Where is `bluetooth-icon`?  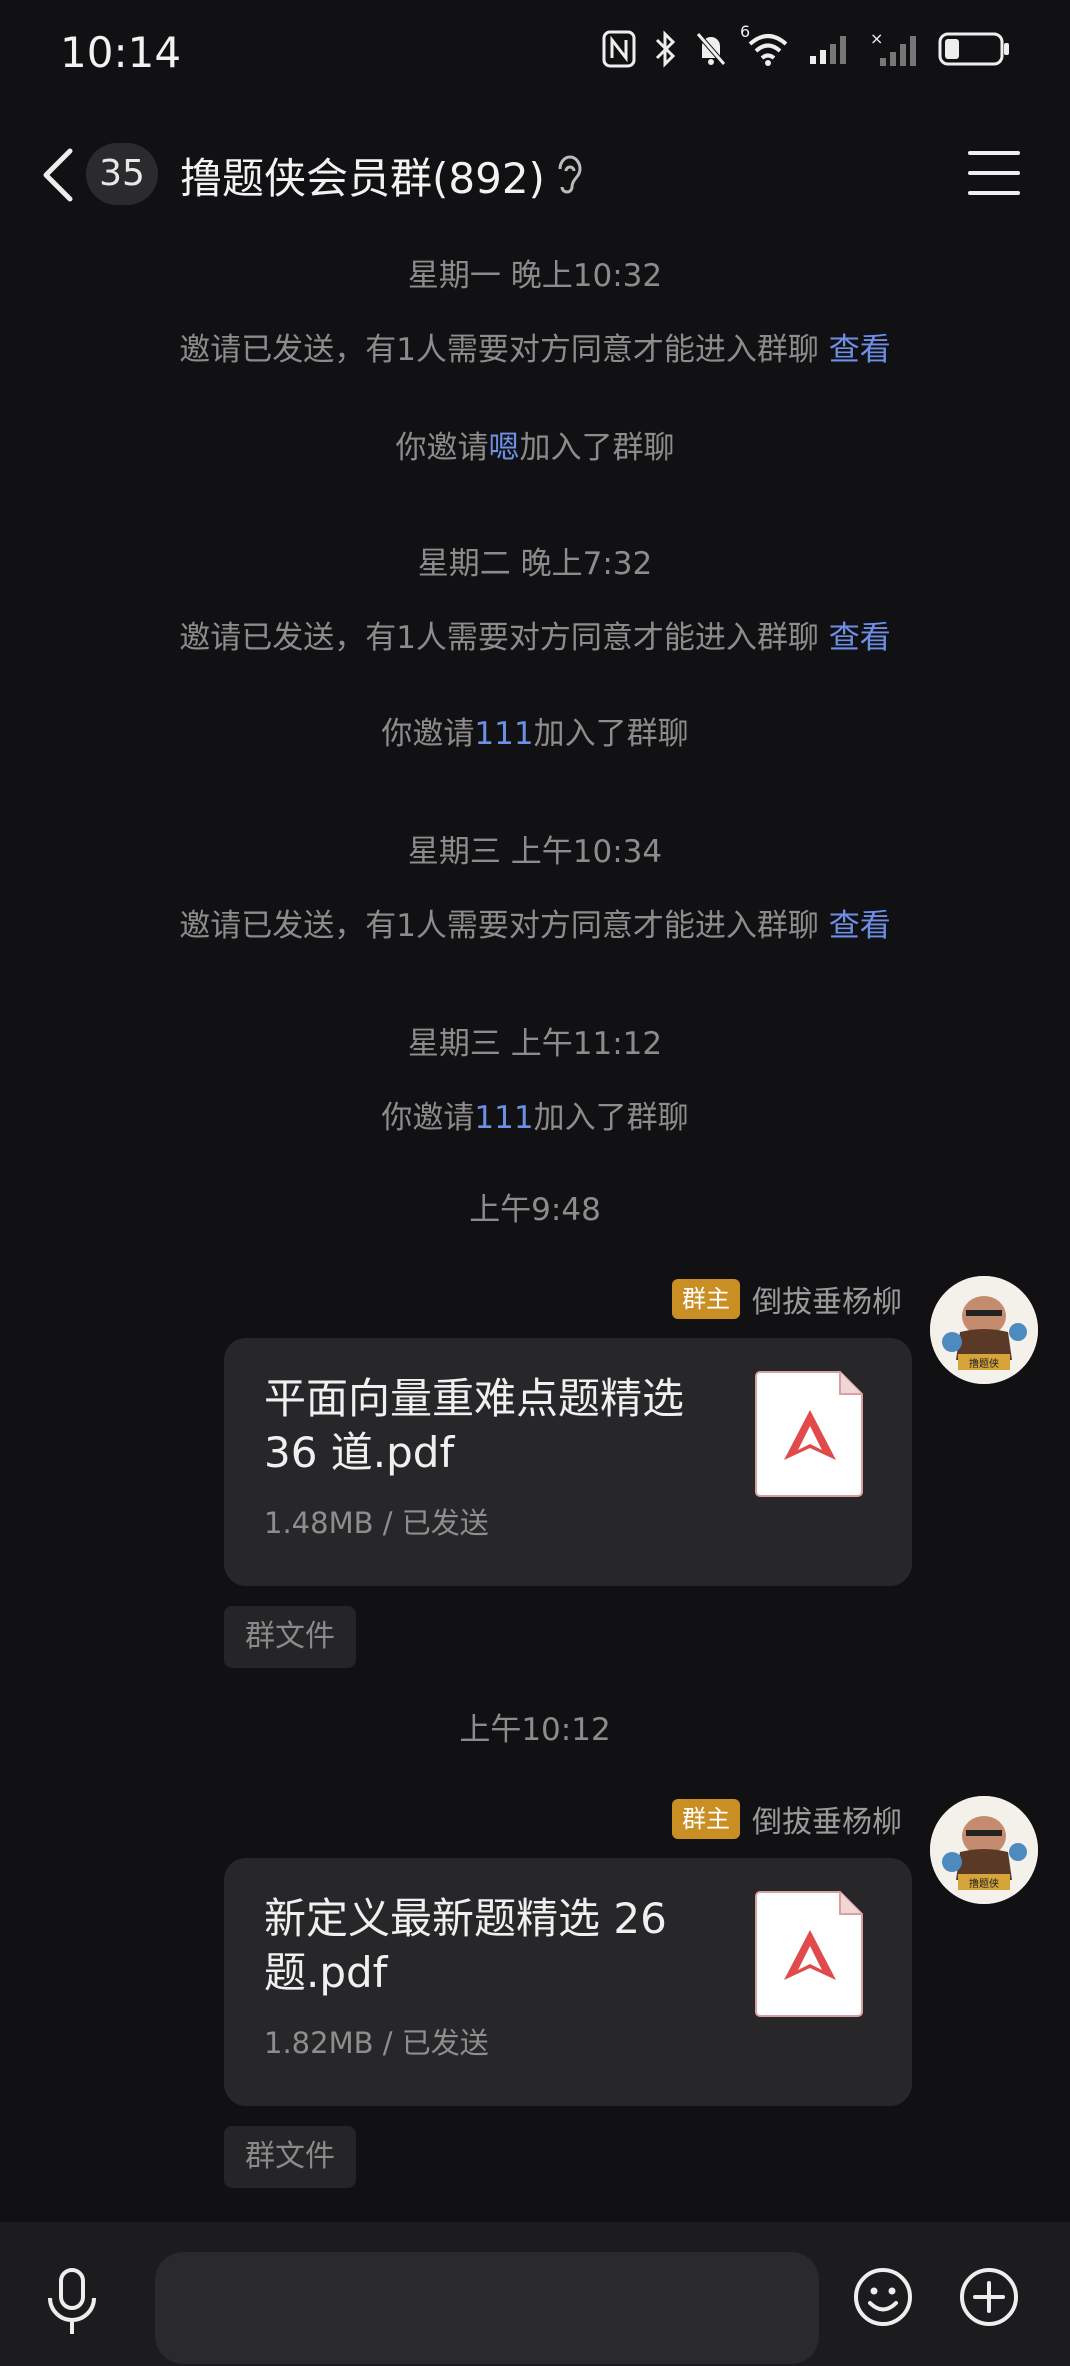 bluetooth-icon is located at coordinates (665, 49).